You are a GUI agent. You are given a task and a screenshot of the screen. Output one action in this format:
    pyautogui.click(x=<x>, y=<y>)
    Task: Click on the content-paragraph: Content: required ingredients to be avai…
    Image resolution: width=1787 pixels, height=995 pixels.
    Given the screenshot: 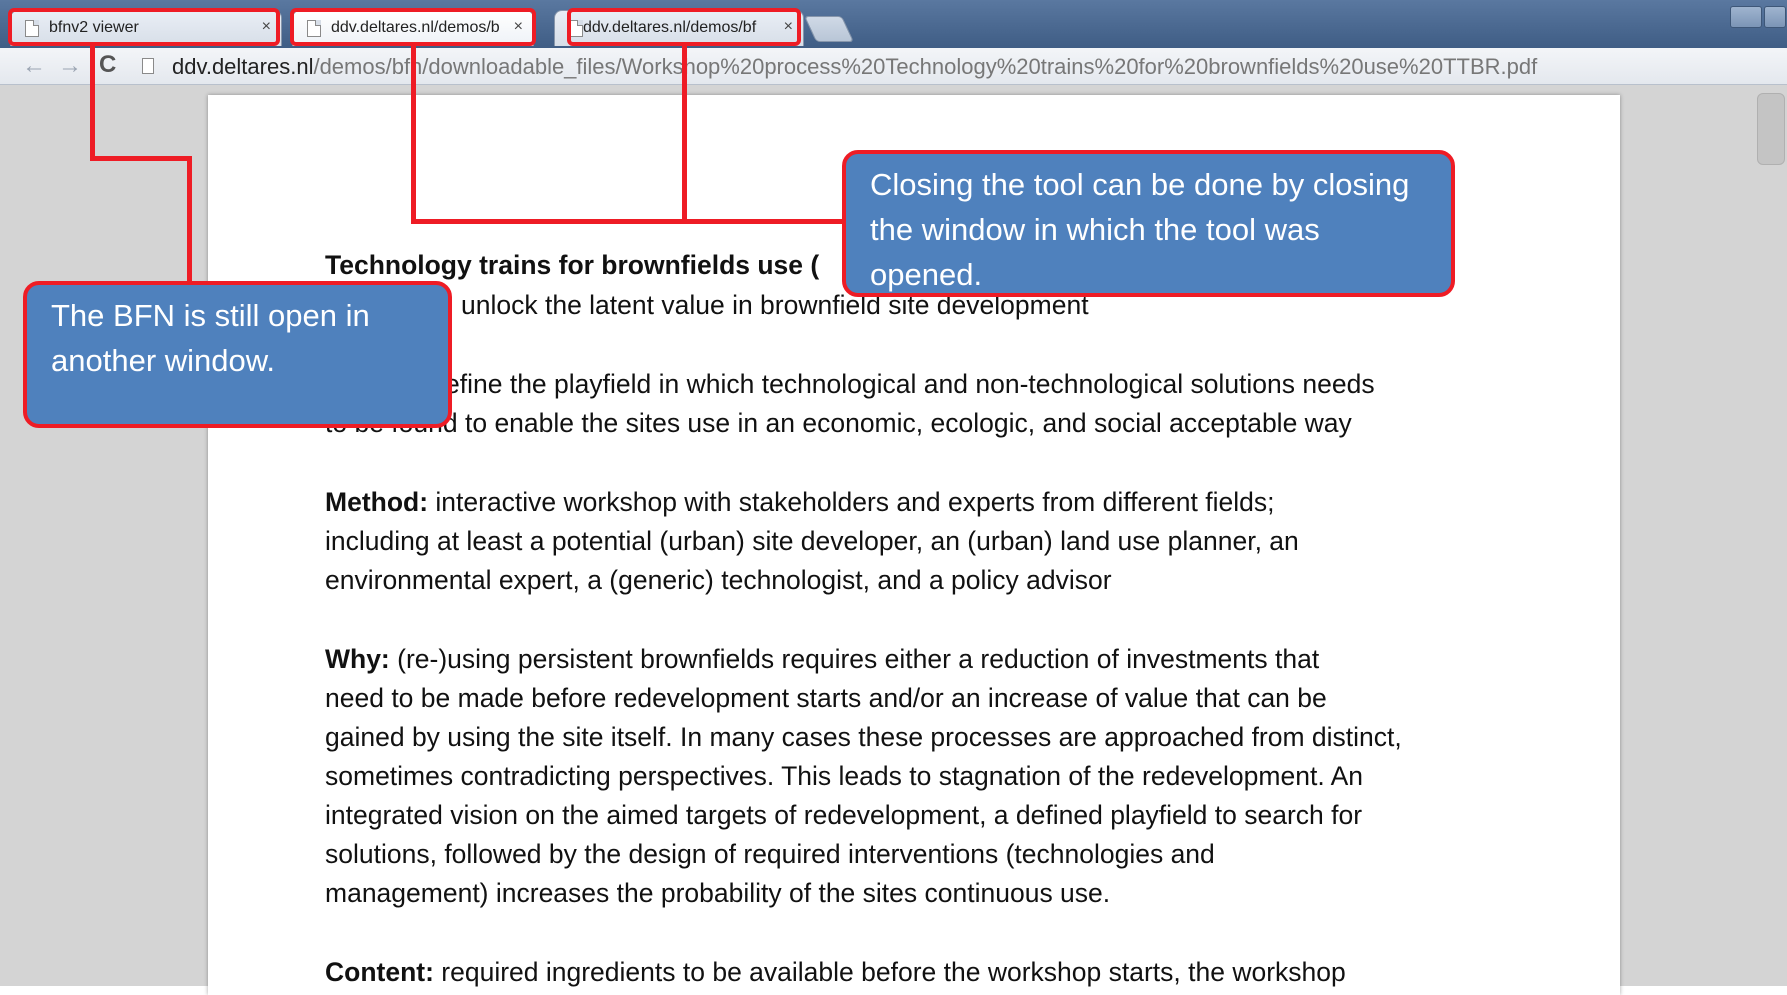 What is the action you would take?
    pyautogui.click(x=835, y=972)
    